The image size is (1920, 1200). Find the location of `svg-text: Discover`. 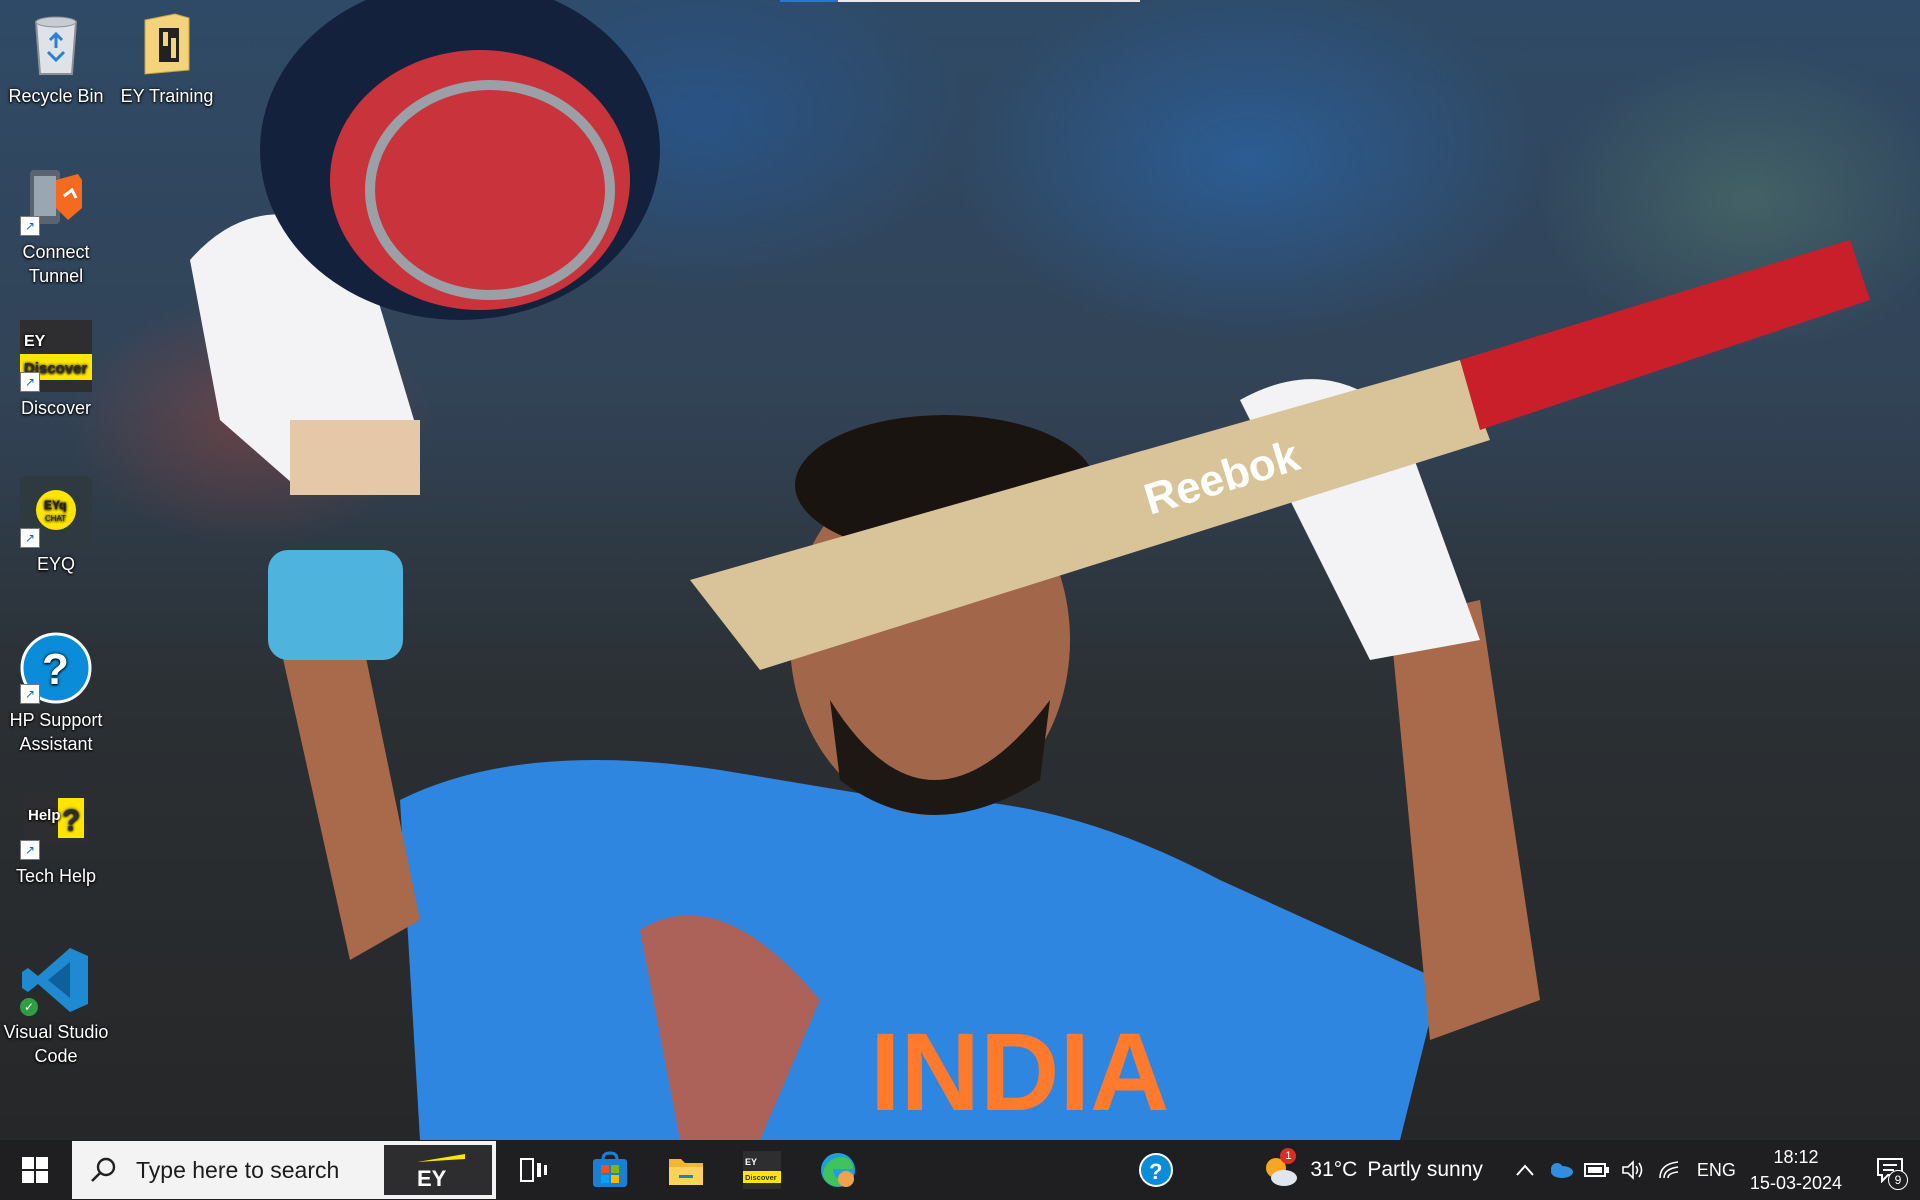

svg-text: Discover is located at coordinates (761, 1177).